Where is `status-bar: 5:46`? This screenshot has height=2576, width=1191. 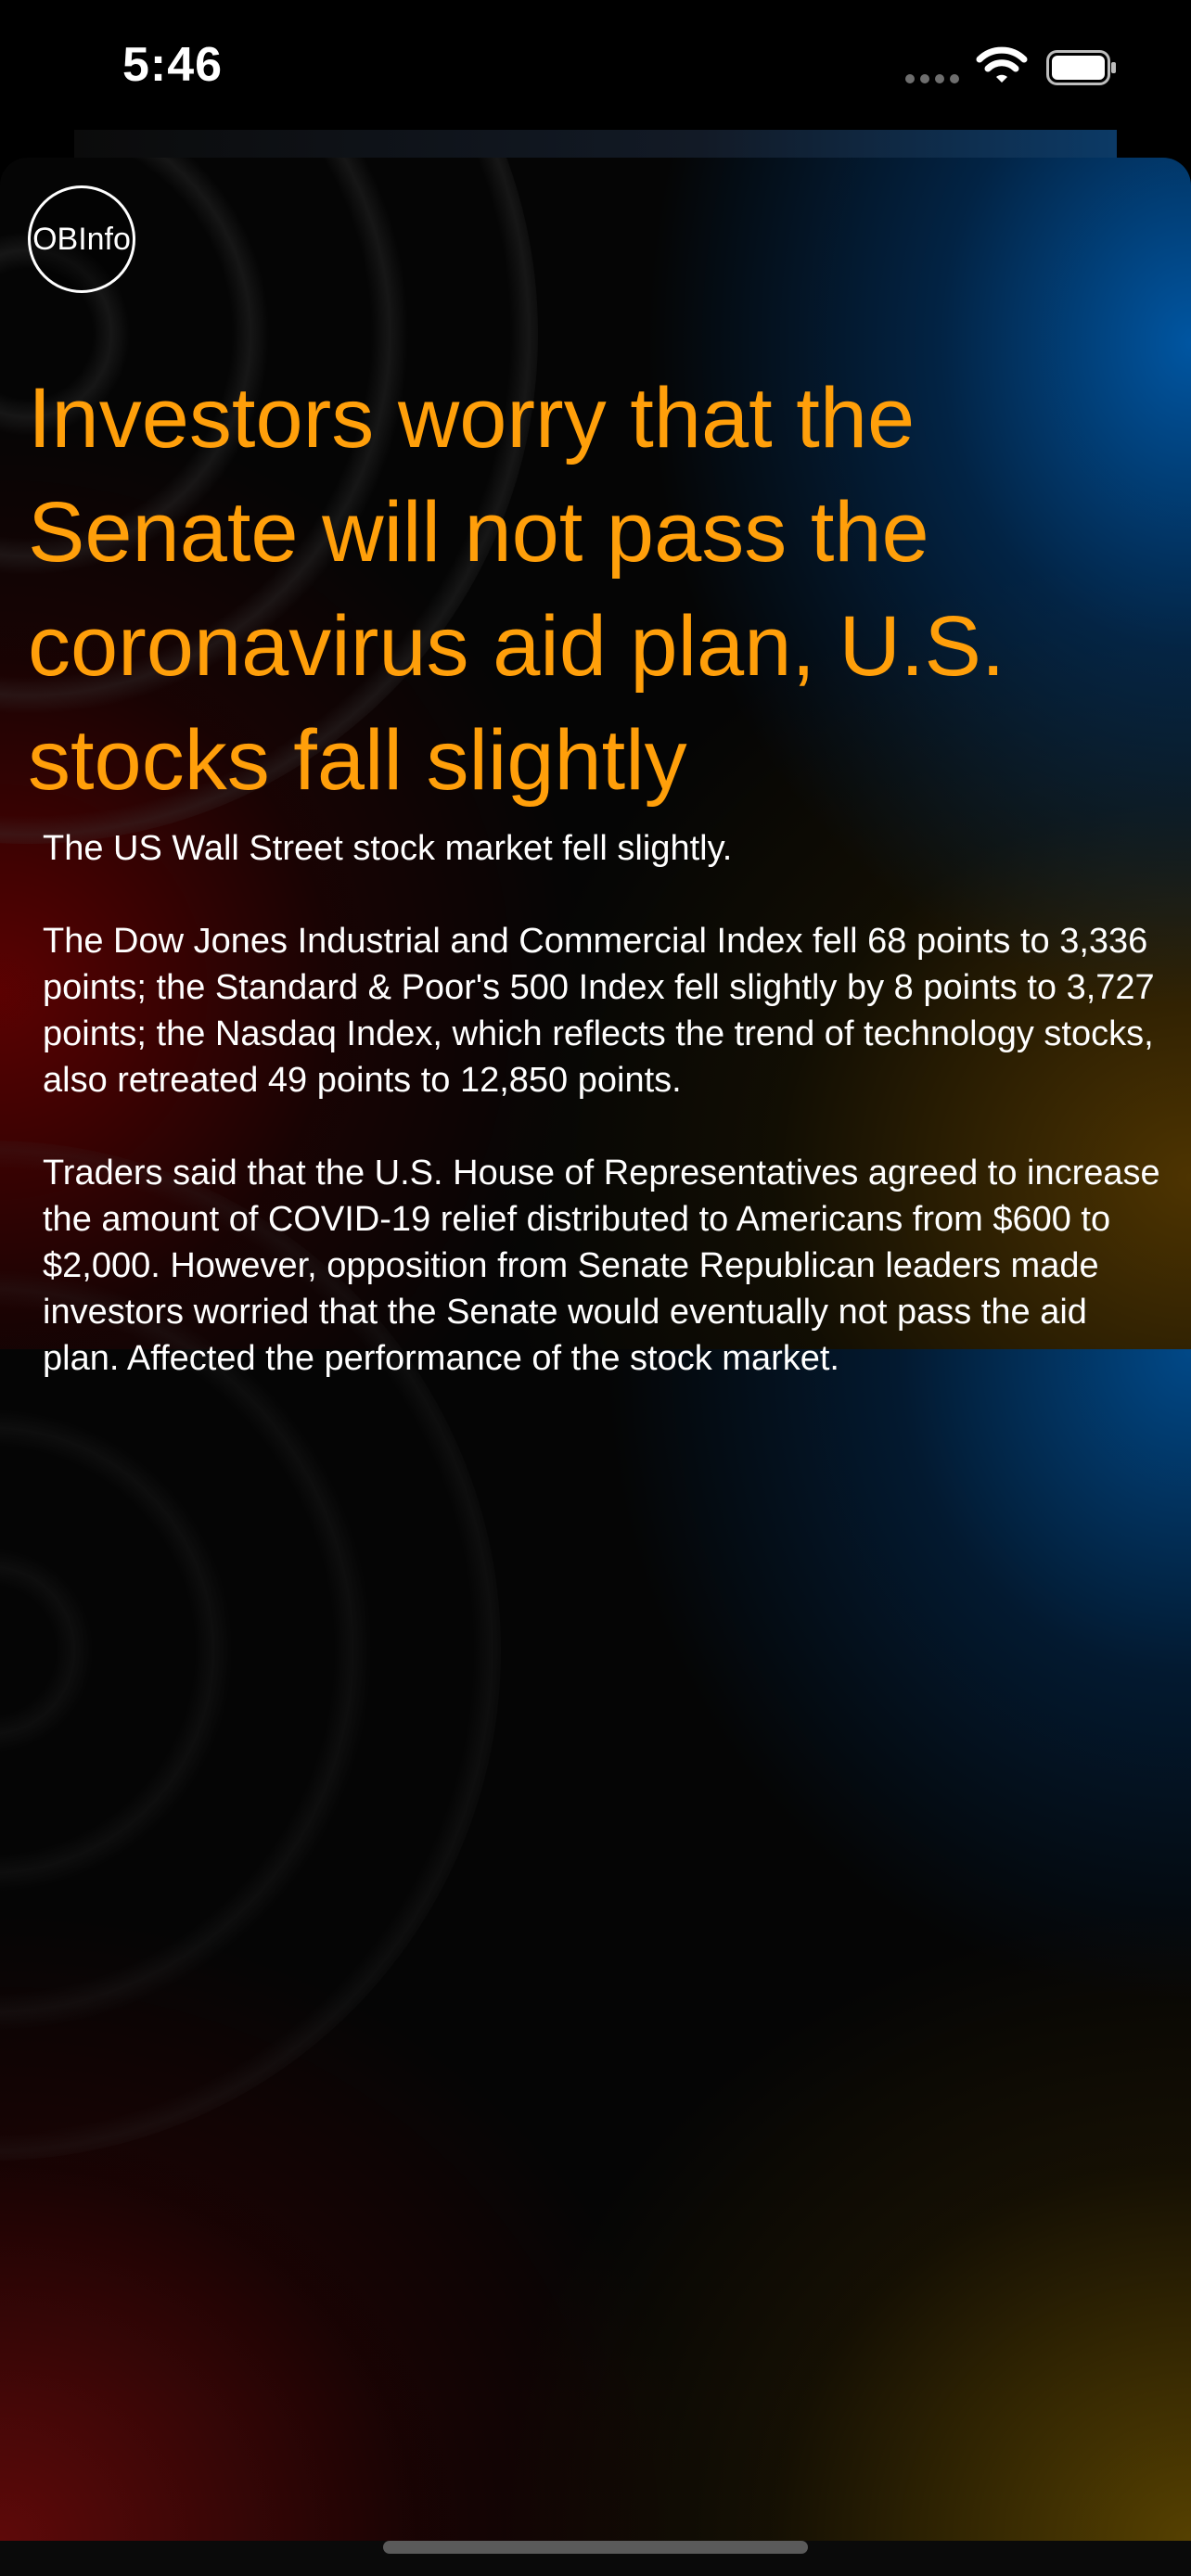 status-bar: 5:46 is located at coordinates (595, 65).